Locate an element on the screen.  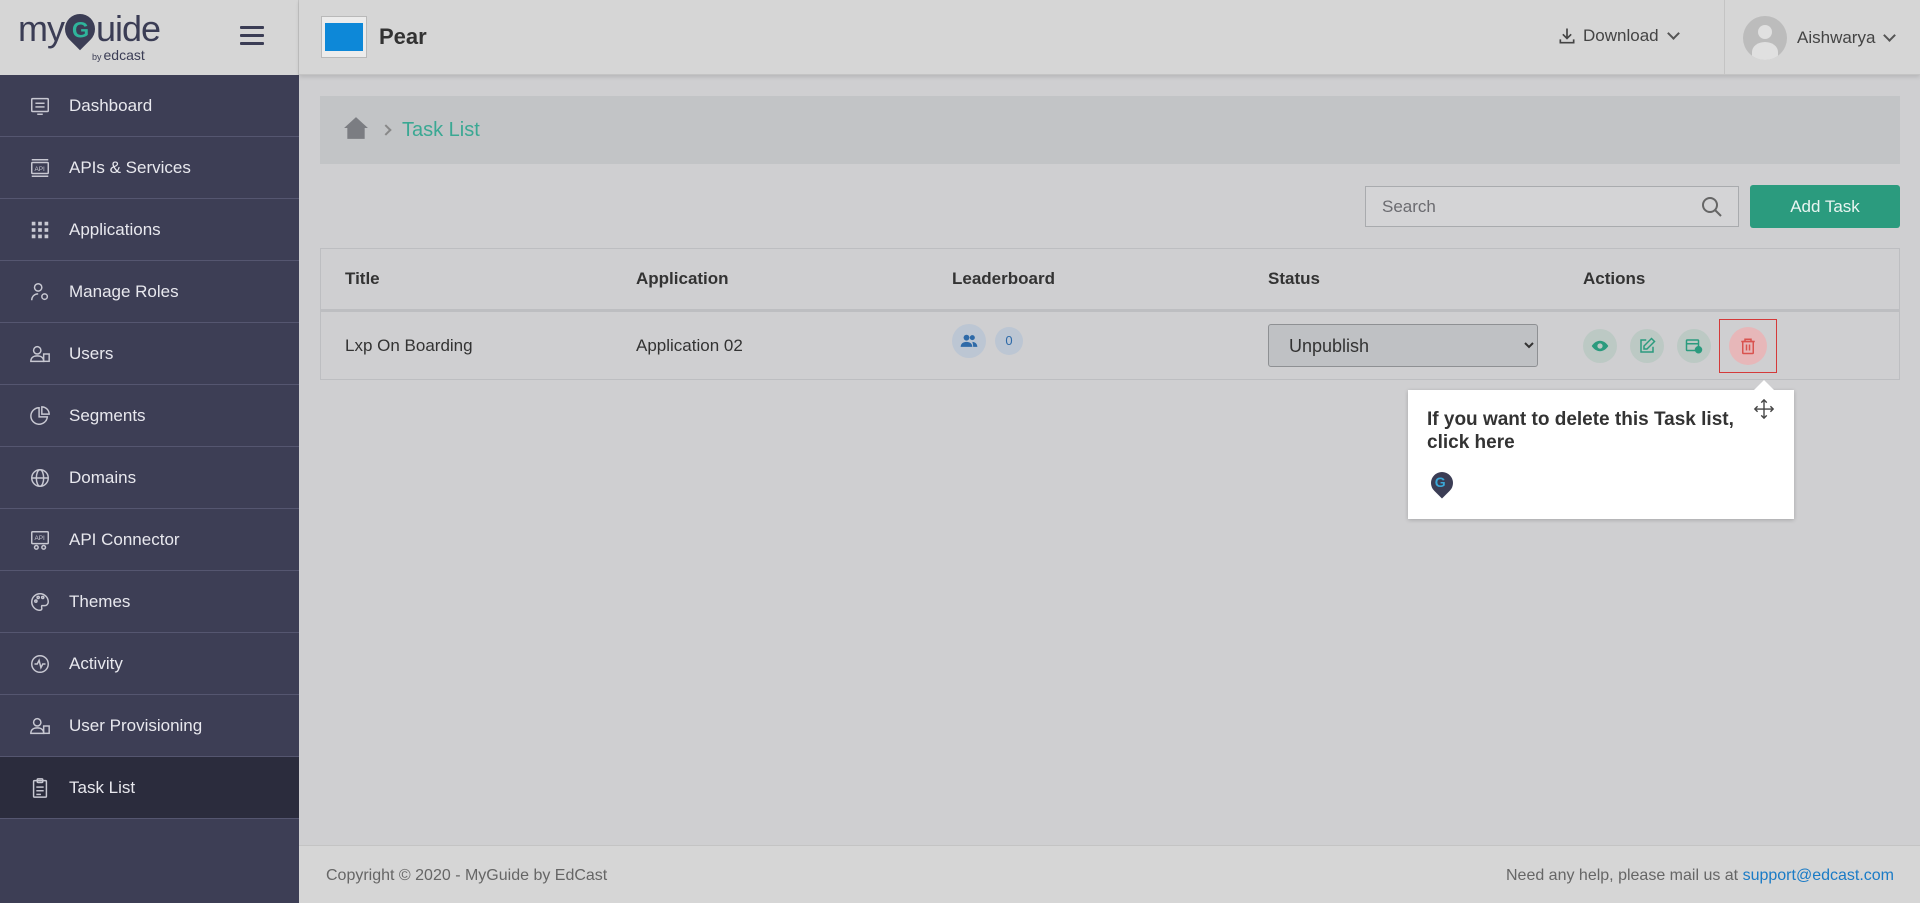
user-provisioning-icon is located at coordinates (40, 726).